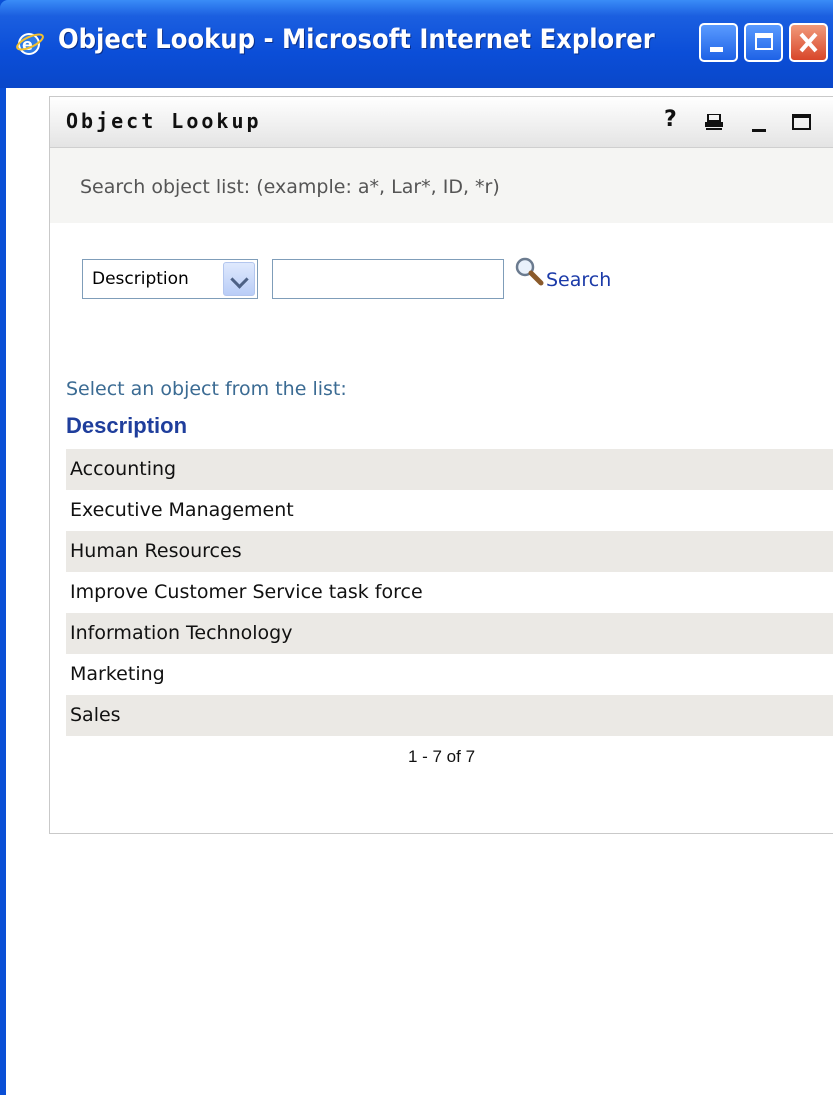 This screenshot has height=1095, width=833. Describe the element at coordinates (388, 279) in the screenshot. I see `search-input` at that location.